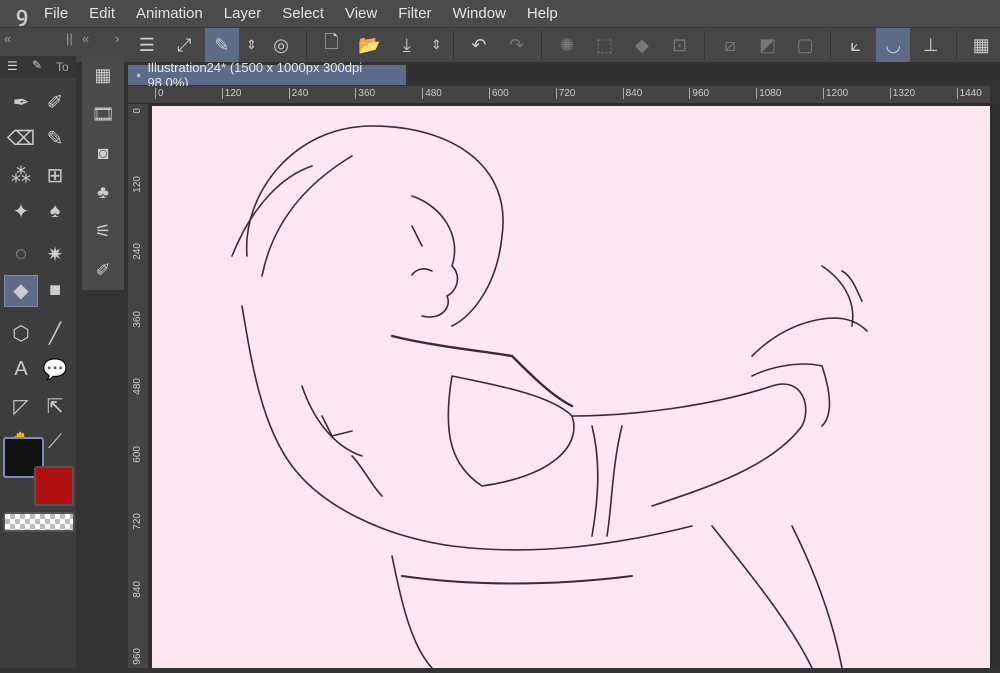  I want to click on open-file-icon: 📂, so click(369, 45).